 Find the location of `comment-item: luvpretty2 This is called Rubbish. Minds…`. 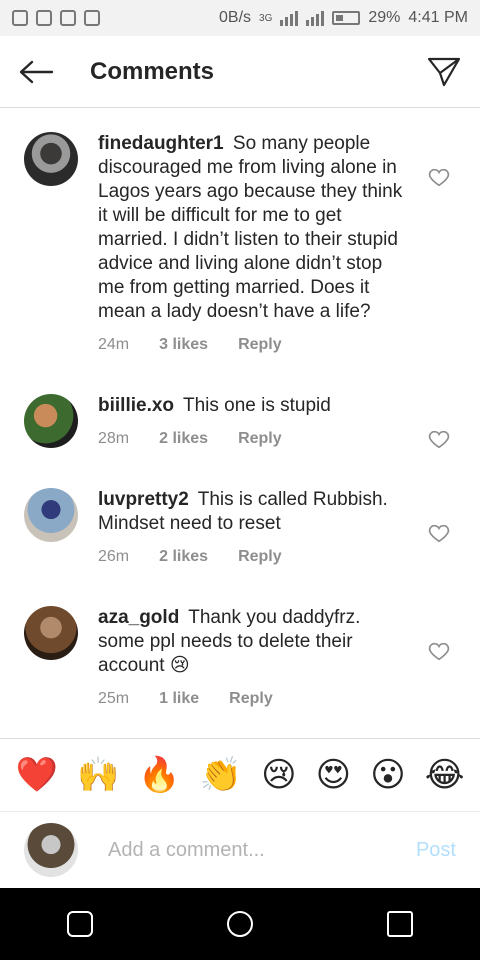

comment-item: luvpretty2 This is called Rubbish. Minds… is located at coordinates (240, 527).